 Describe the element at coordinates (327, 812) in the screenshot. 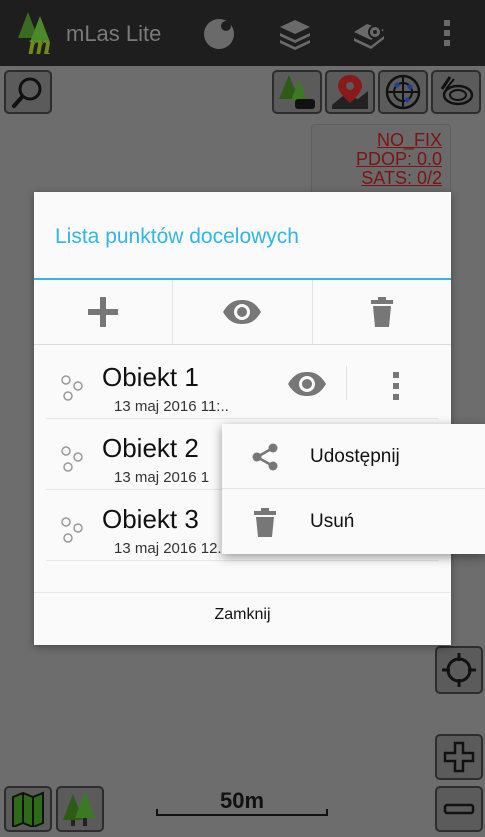

I see `scale-tick-right` at that location.